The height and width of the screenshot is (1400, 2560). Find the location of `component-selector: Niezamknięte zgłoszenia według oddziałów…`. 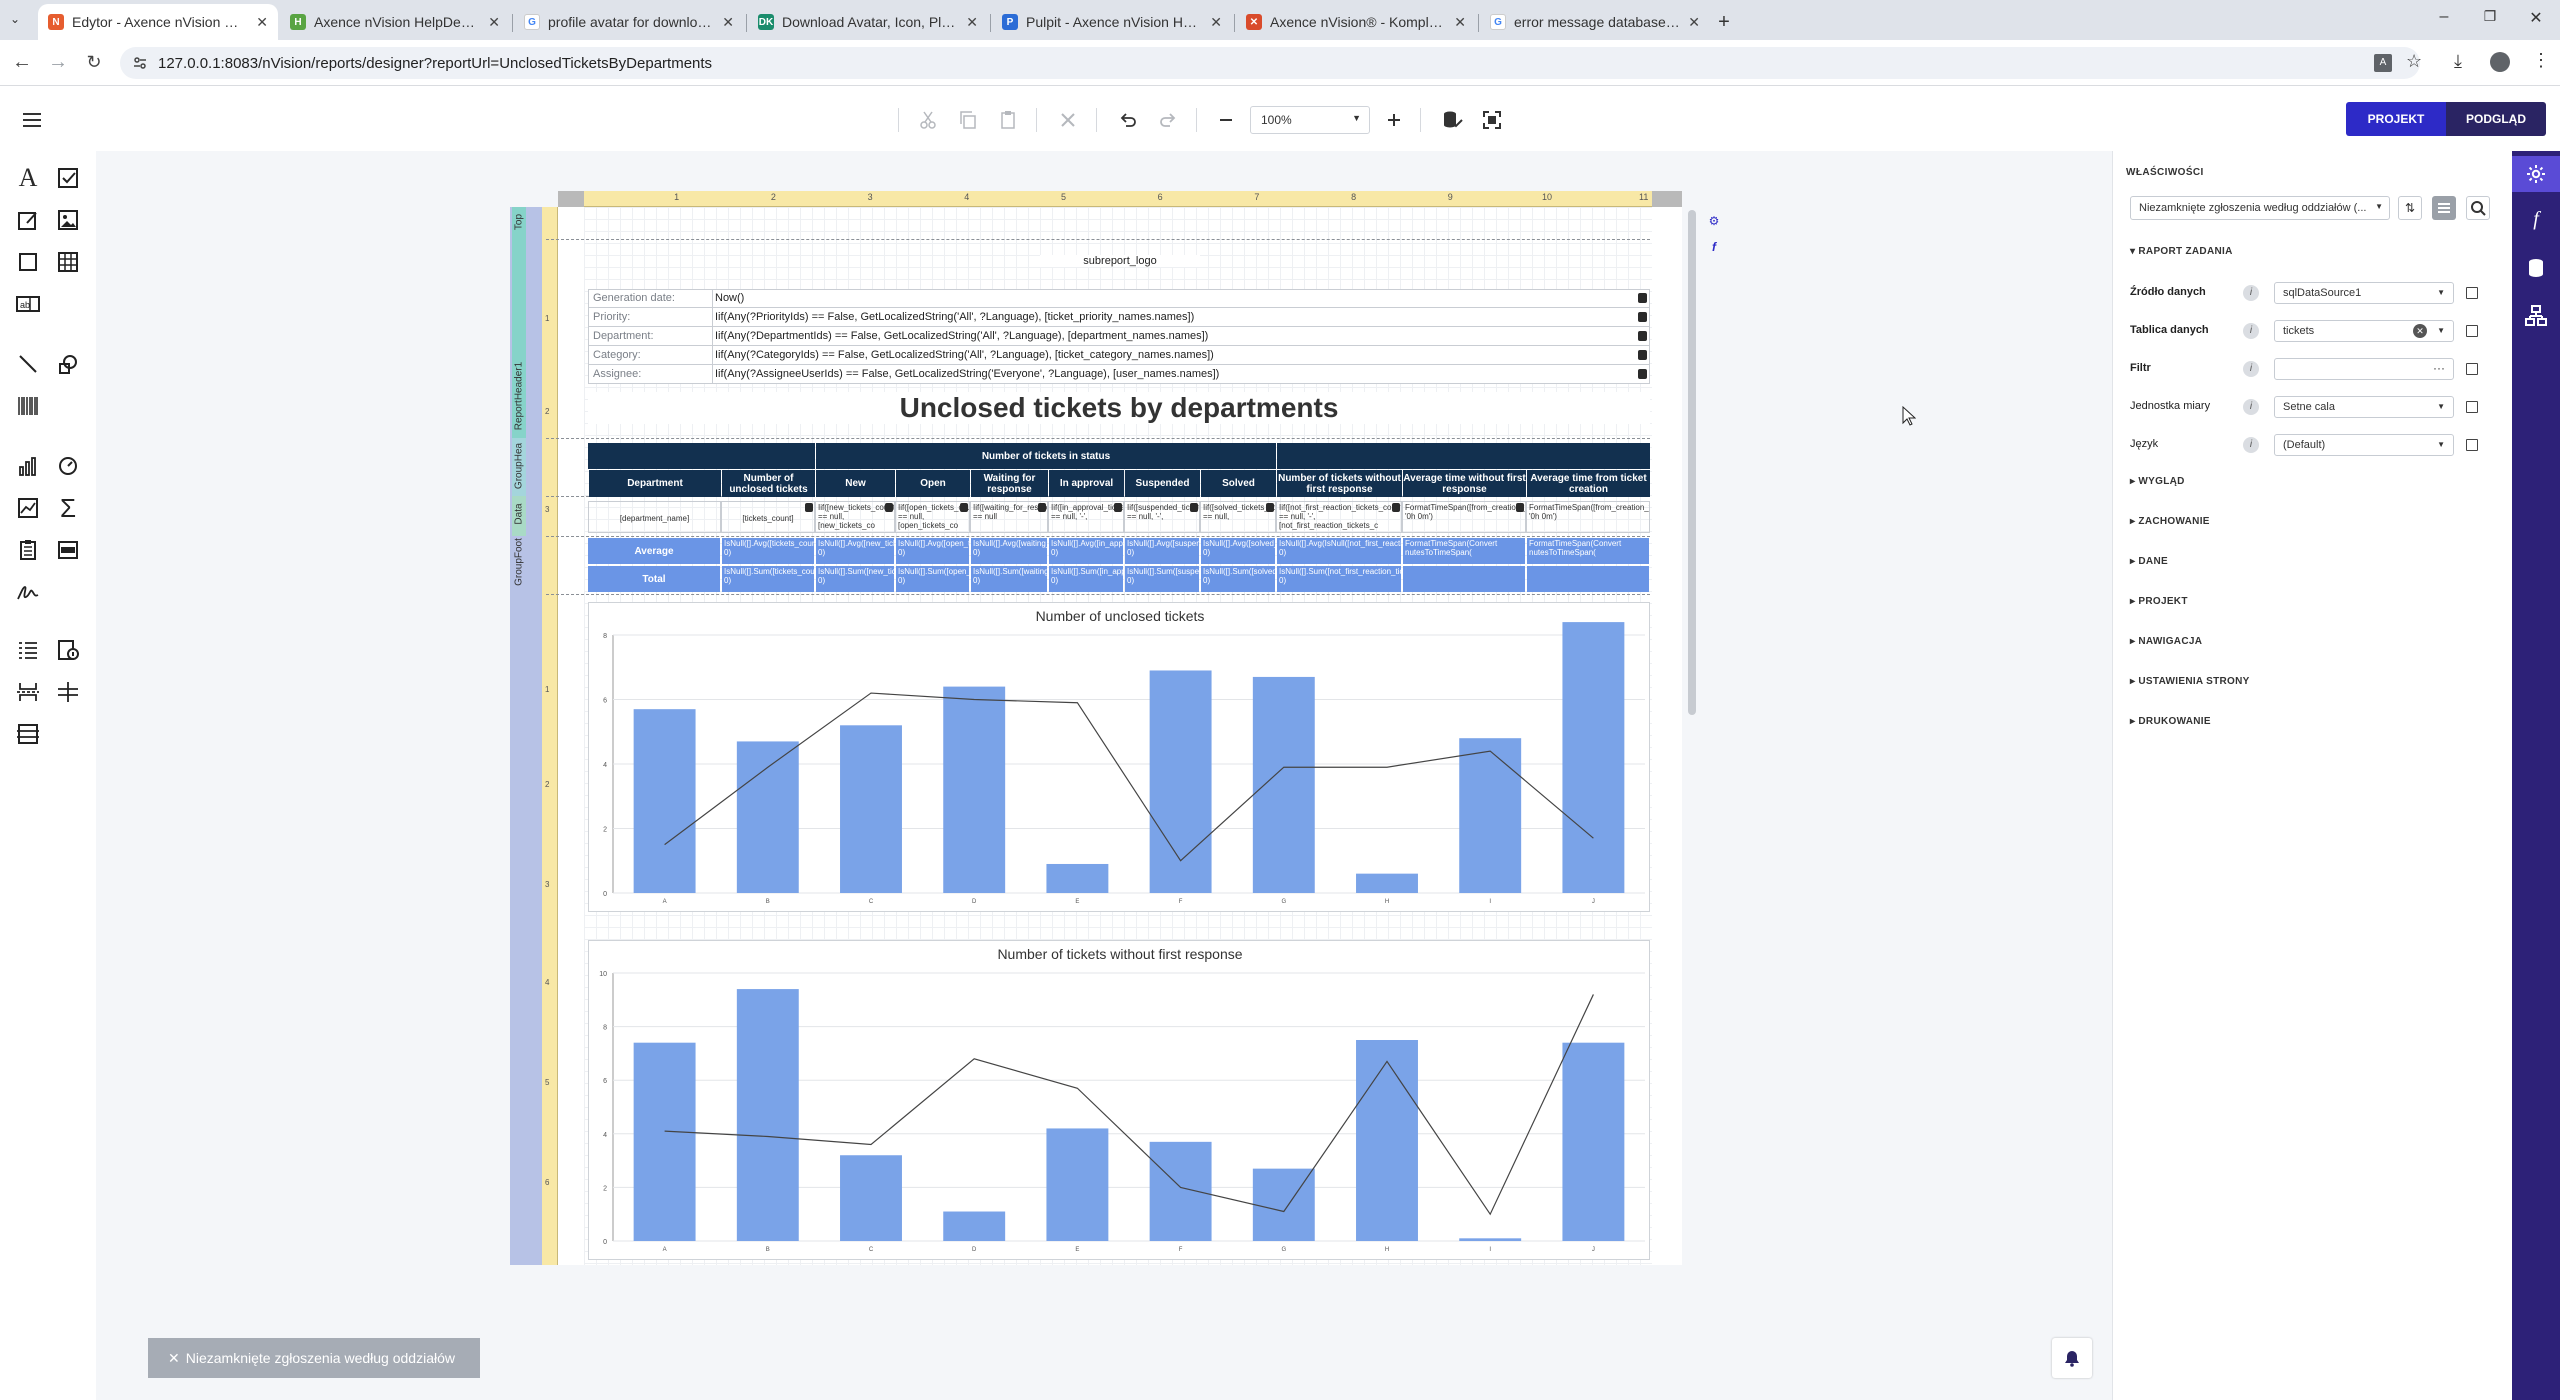

component-selector: Niezamknięte zgłoszenia według oddziałów… is located at coordinates (2260, 208).